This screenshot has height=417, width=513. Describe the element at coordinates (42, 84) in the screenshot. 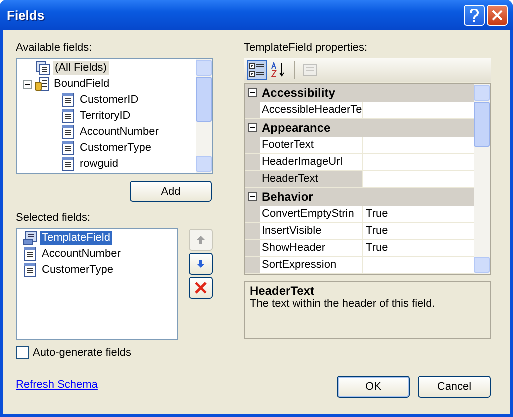

I see `field-group-icon` at that location.